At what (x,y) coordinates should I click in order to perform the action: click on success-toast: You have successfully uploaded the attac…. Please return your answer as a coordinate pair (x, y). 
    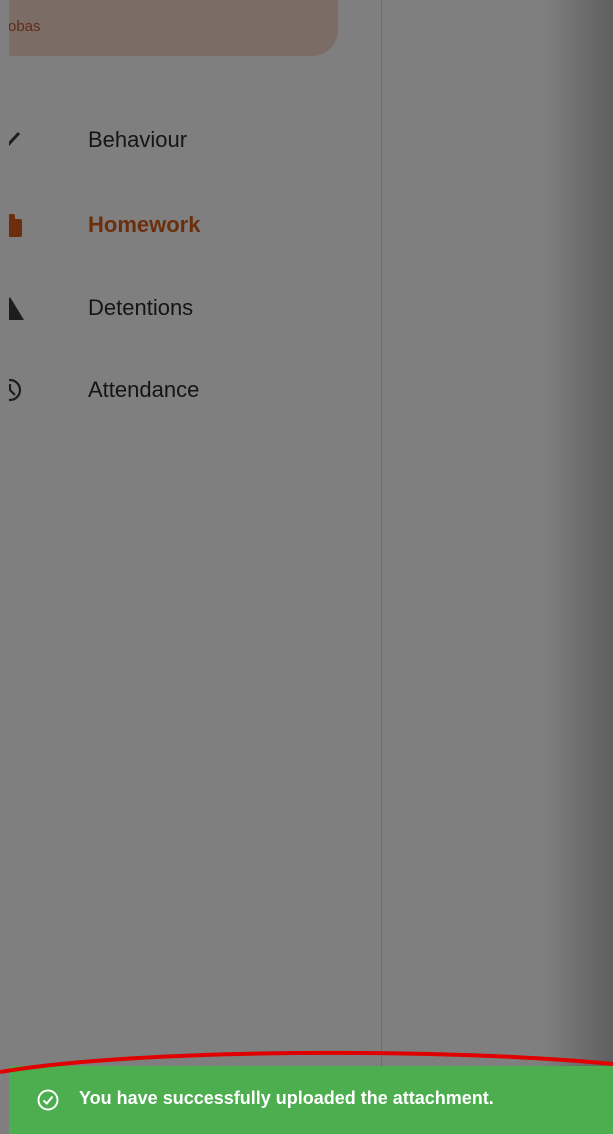
    Looking at the image, I should click on (311, 1100).